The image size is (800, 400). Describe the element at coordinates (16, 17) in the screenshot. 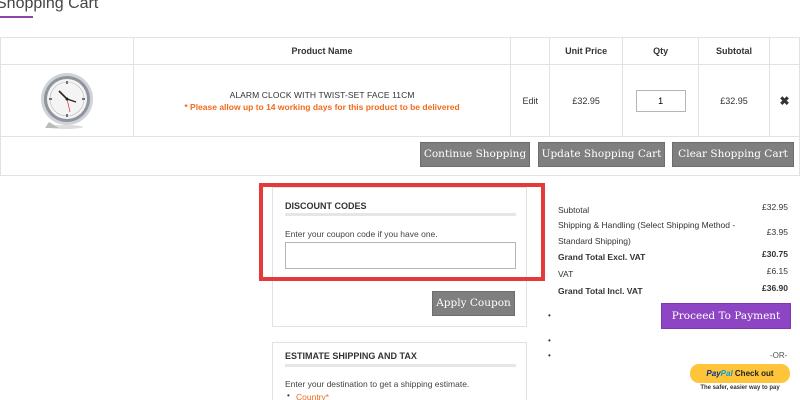

I see `title-underline` at that location.